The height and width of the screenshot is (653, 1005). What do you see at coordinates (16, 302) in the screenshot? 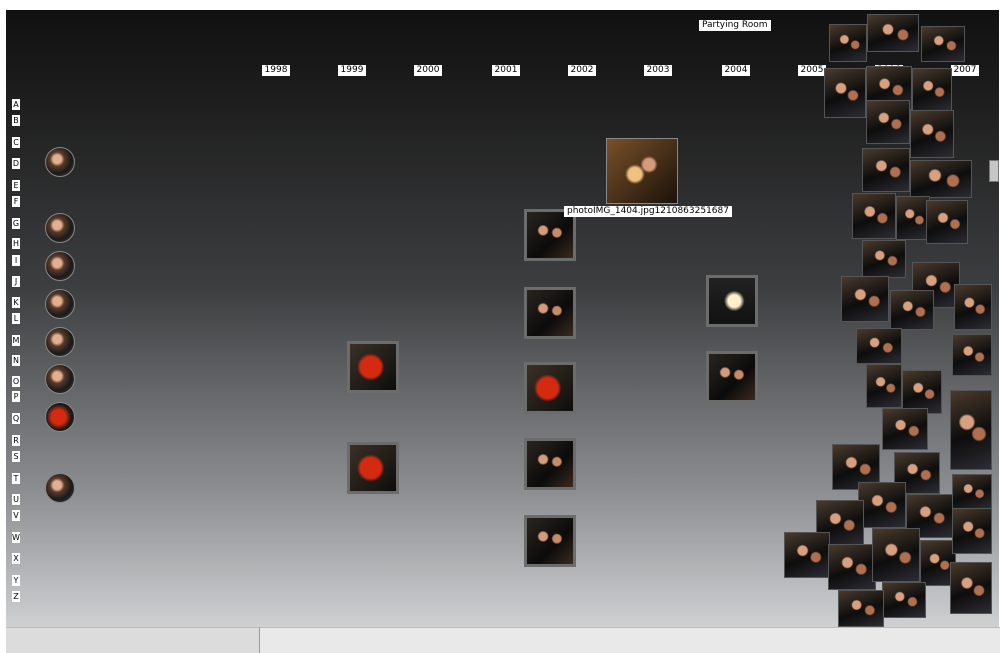
I see `index-letter-k: K` at bounding box center [16, 302].